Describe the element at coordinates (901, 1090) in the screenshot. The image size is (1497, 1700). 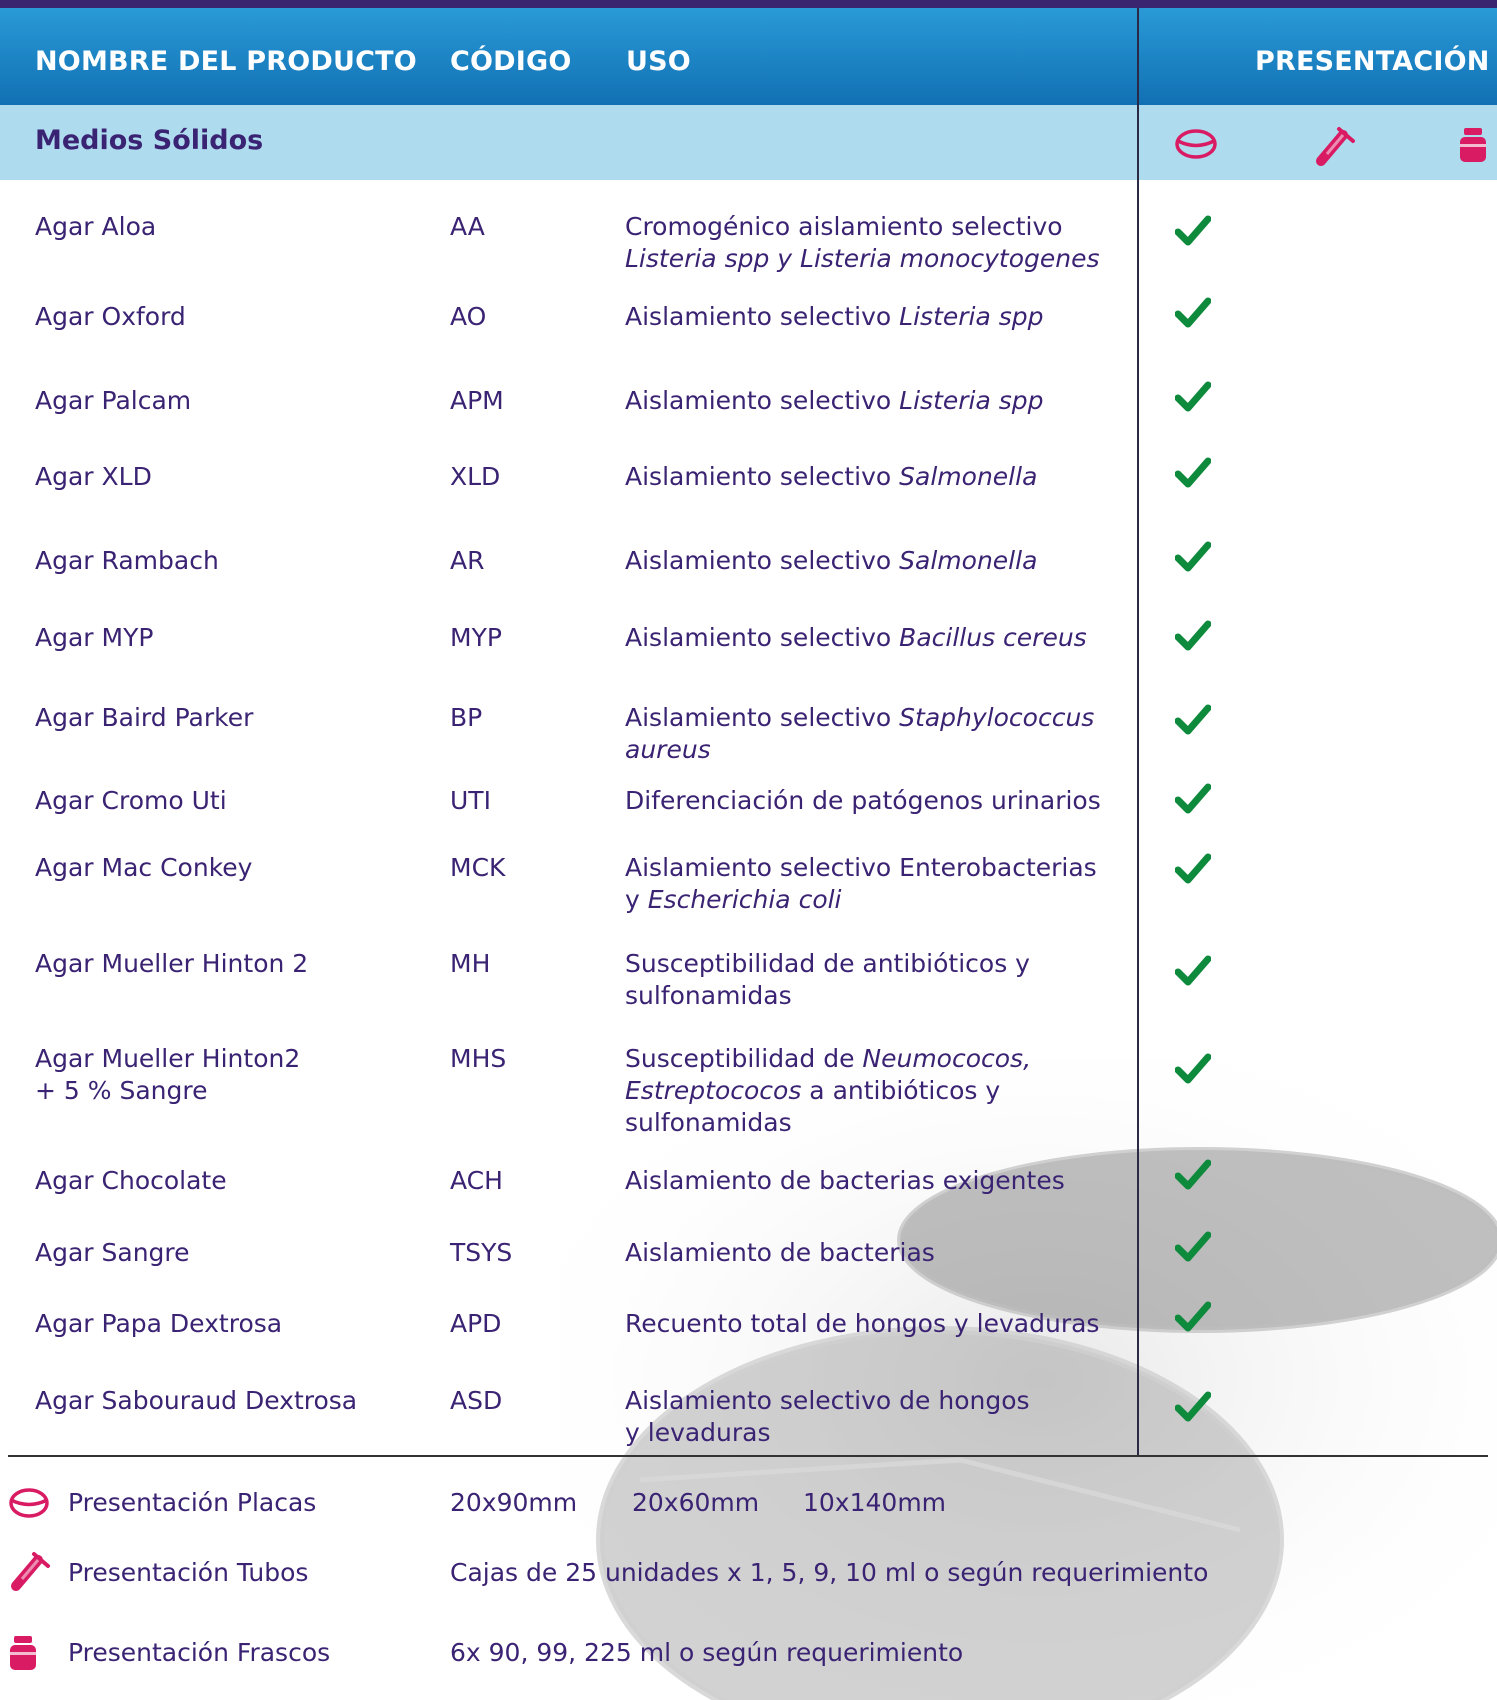
I see `use-text: a antibióticos y` at that location.